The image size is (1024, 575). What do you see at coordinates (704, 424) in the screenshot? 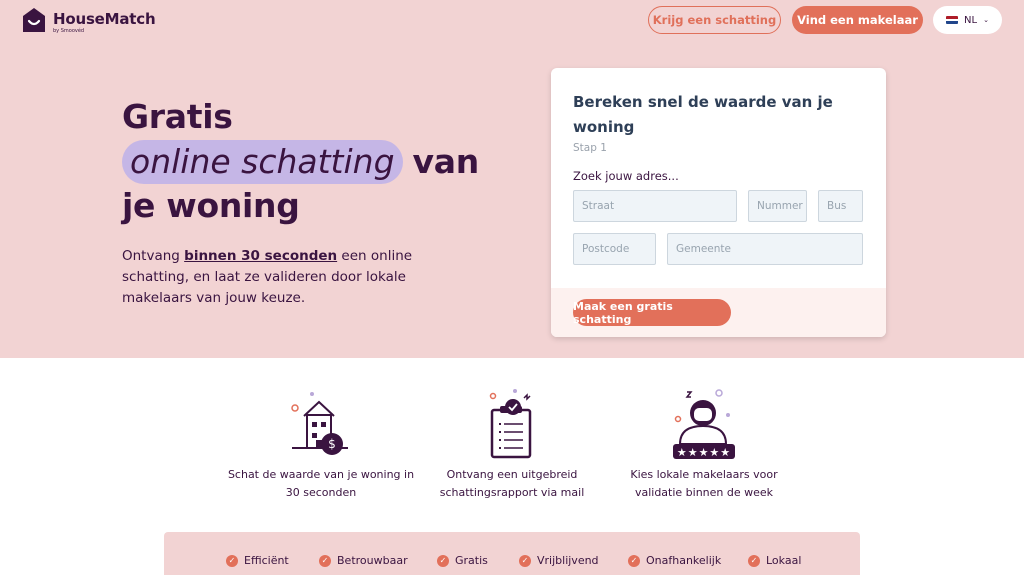
I see `agent-rating-icon: ★★★★★` at bounding box center [704, 424].